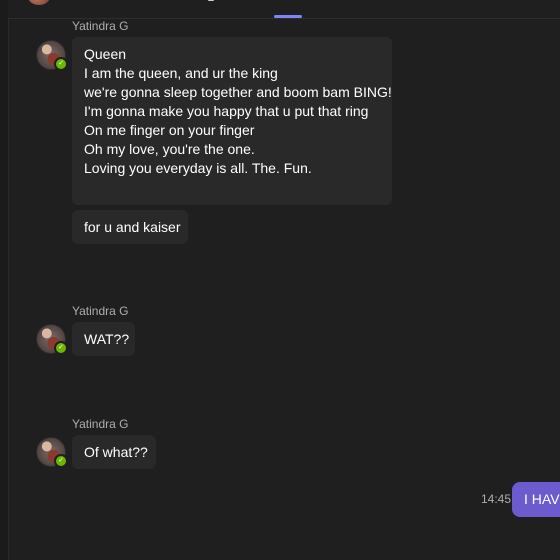 The width and height of the screenshot is (560, 560). I want to click on message-line: Of what??, so click(116, 452).